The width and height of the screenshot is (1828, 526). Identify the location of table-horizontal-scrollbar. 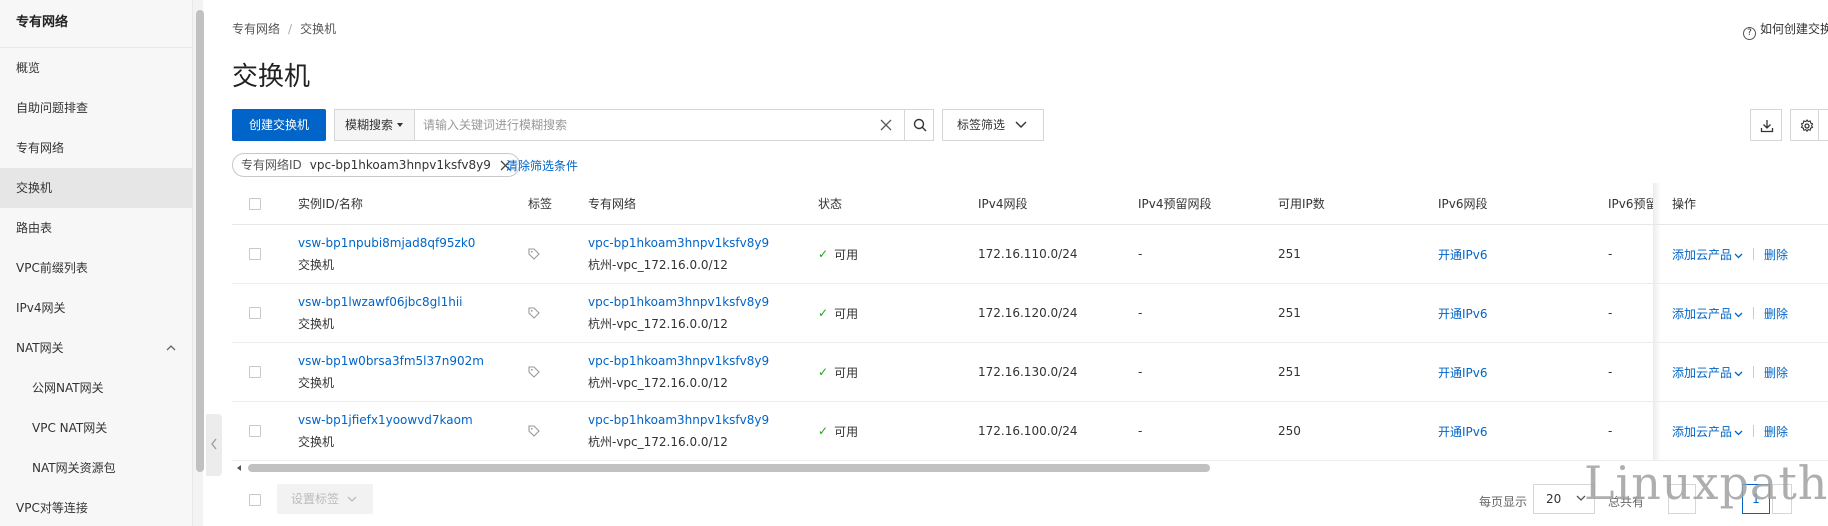
(944, 468).